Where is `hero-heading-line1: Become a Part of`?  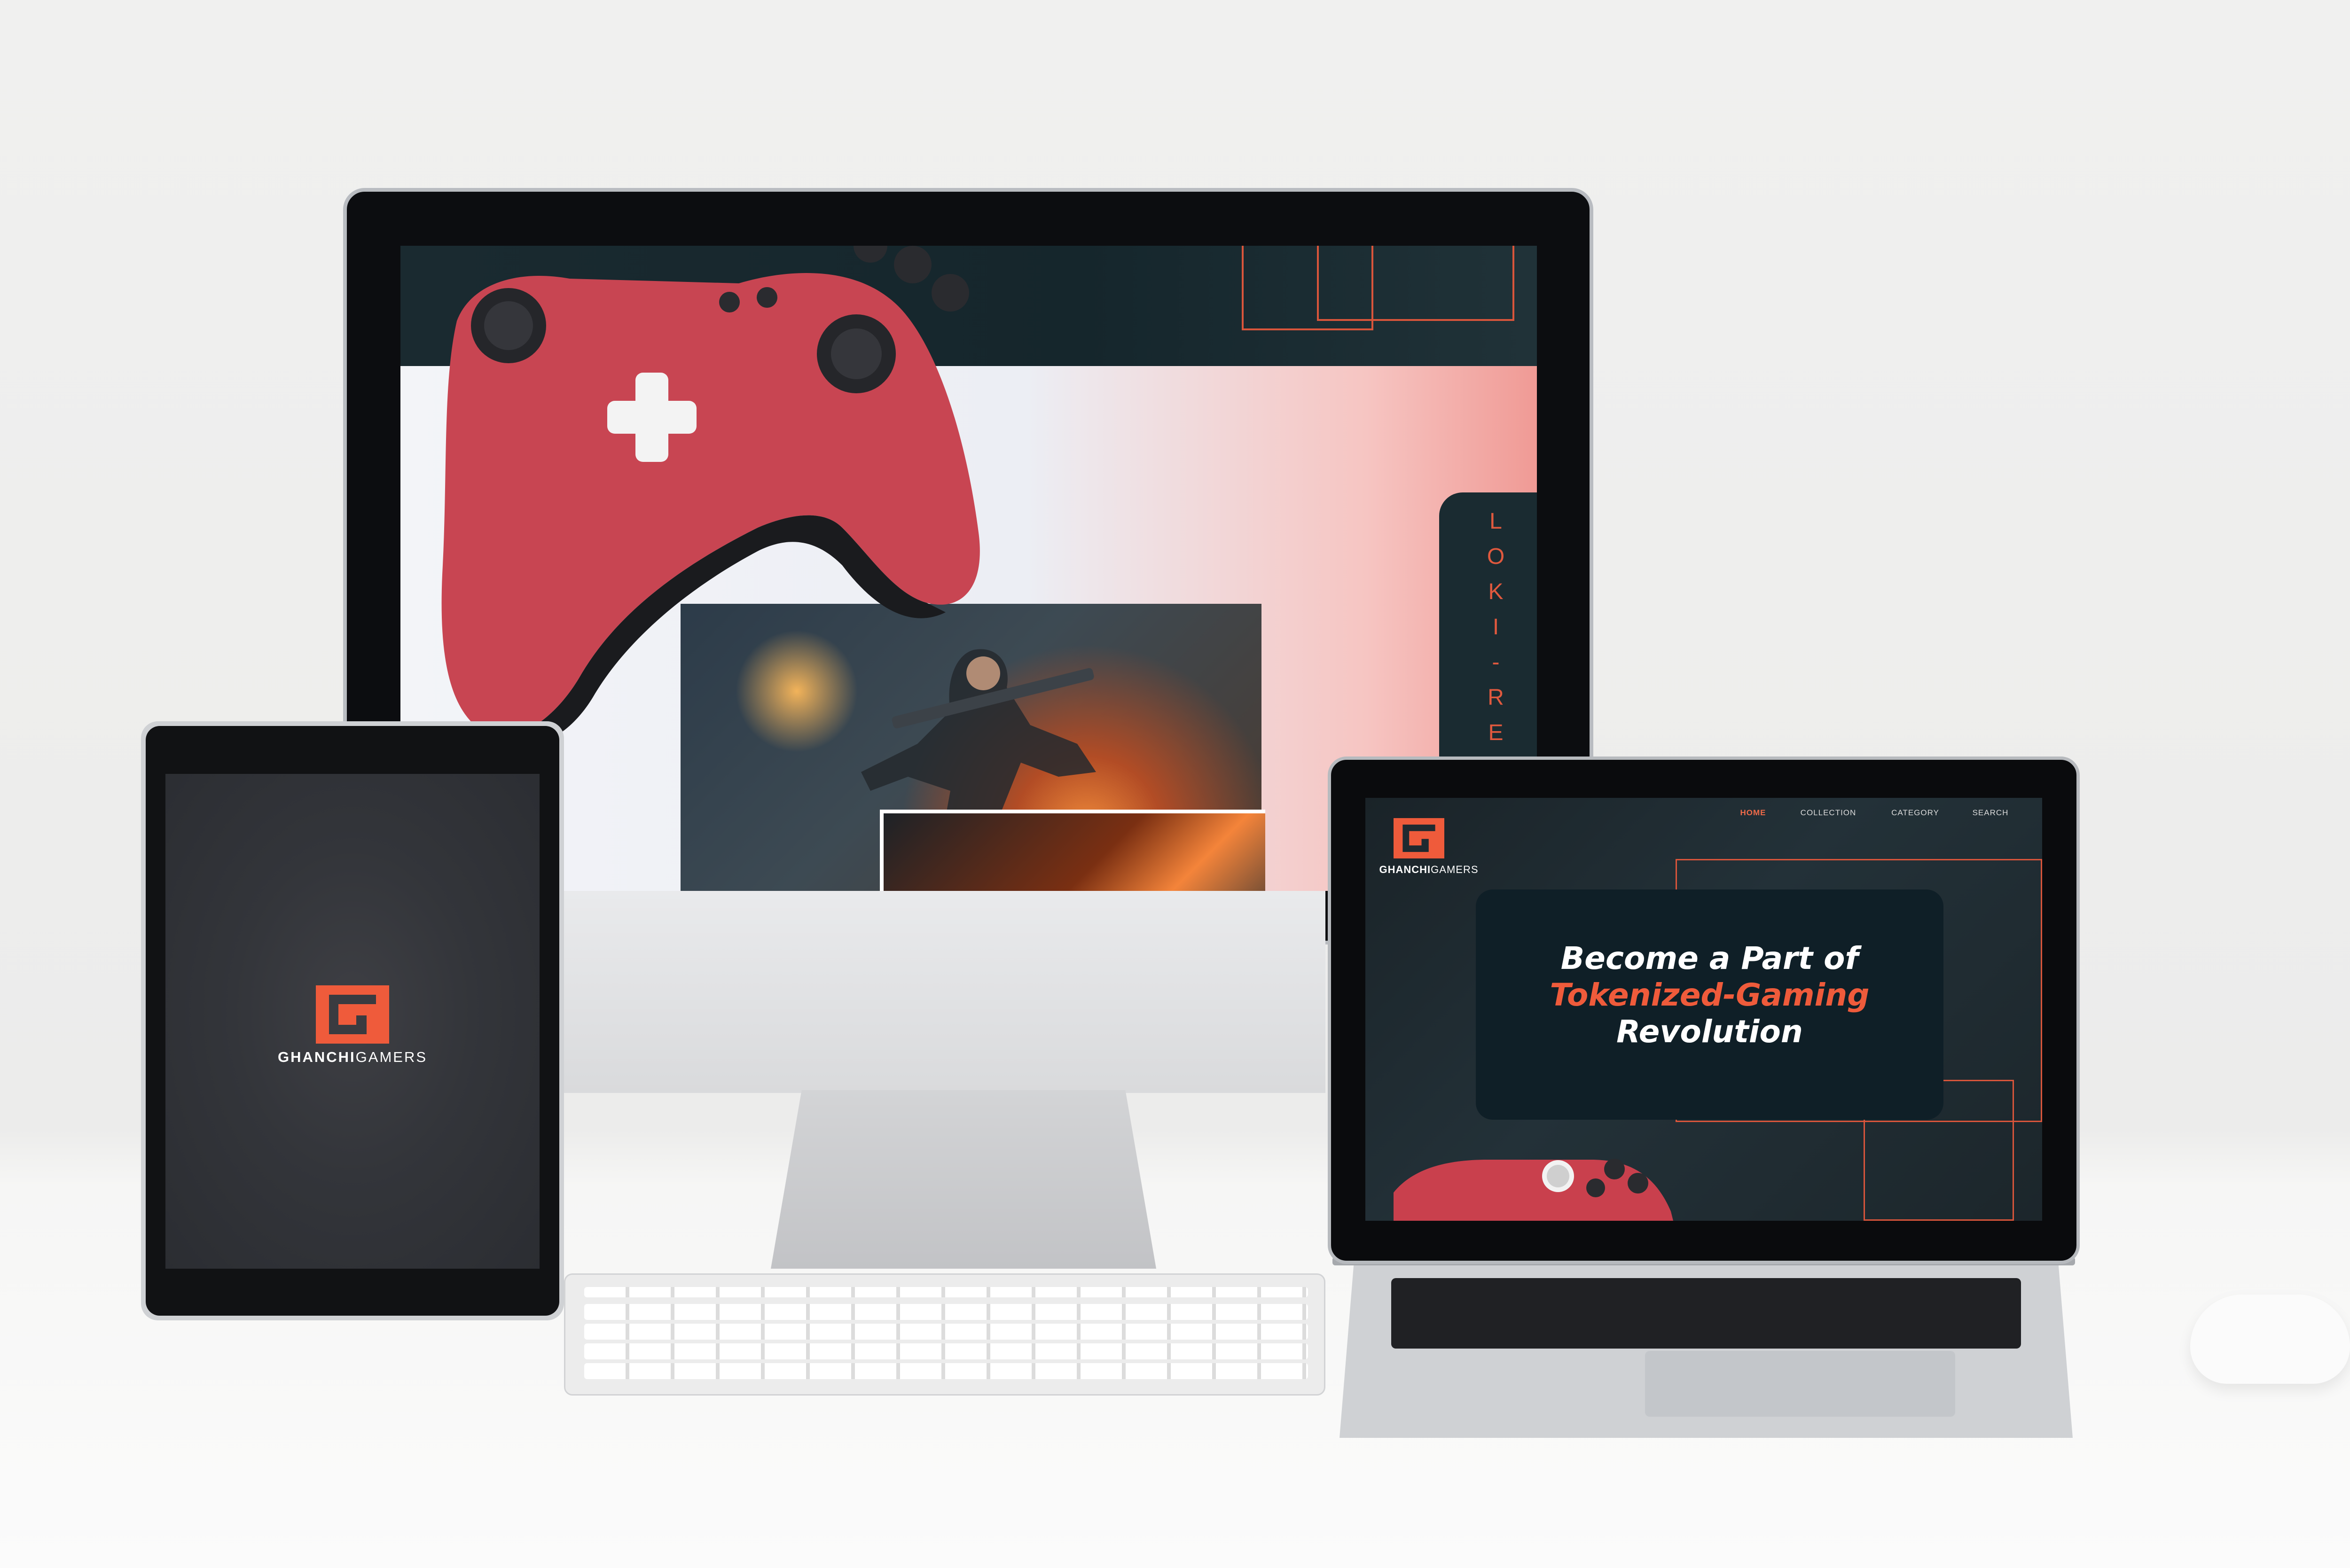 hero-heading-line1: Become a Part of is located at coordinates (1709, 958).